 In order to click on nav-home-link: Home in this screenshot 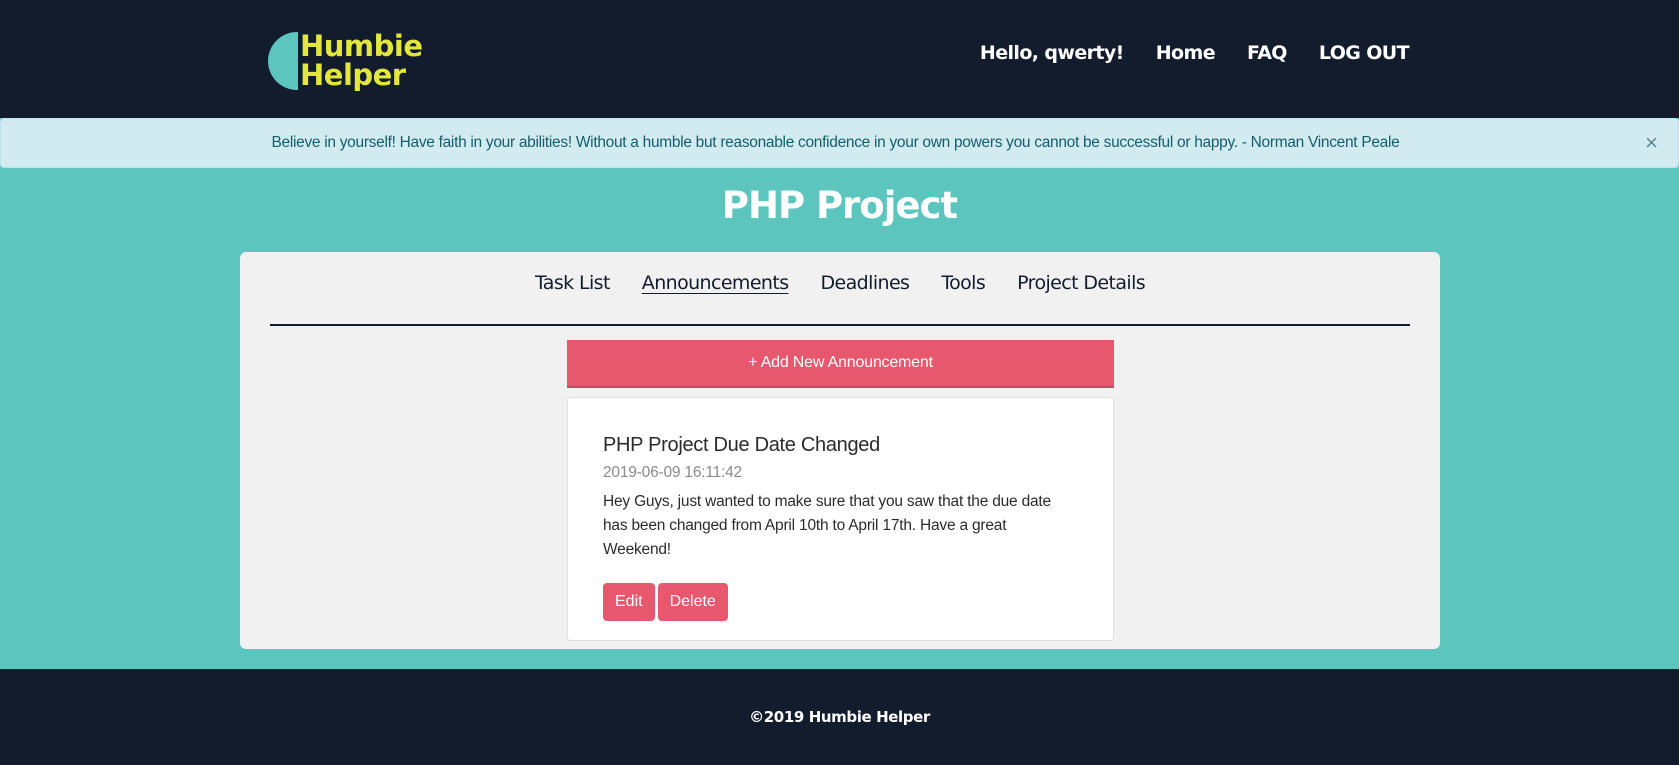, I will do `click(1186, 53)`.